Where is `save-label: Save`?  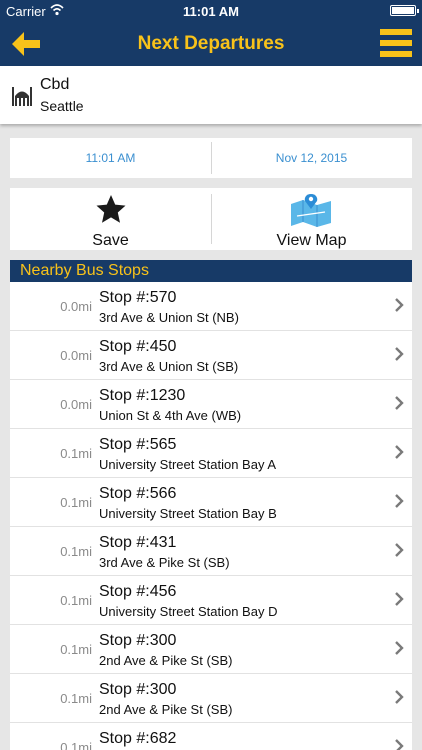 save-label: Save is located at coordinates (110, 240).